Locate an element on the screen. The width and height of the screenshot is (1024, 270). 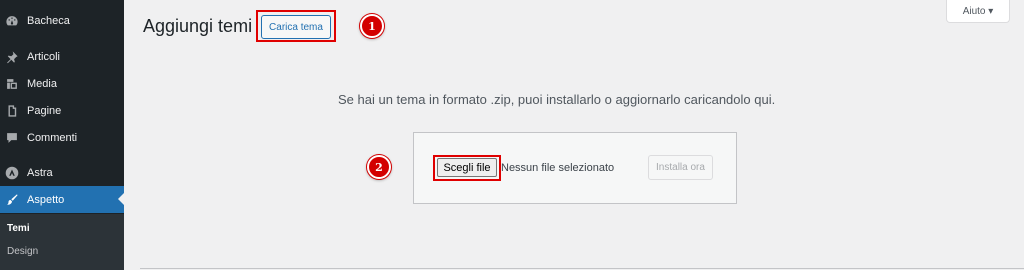
media-icon is located at coordinates (12, 84).